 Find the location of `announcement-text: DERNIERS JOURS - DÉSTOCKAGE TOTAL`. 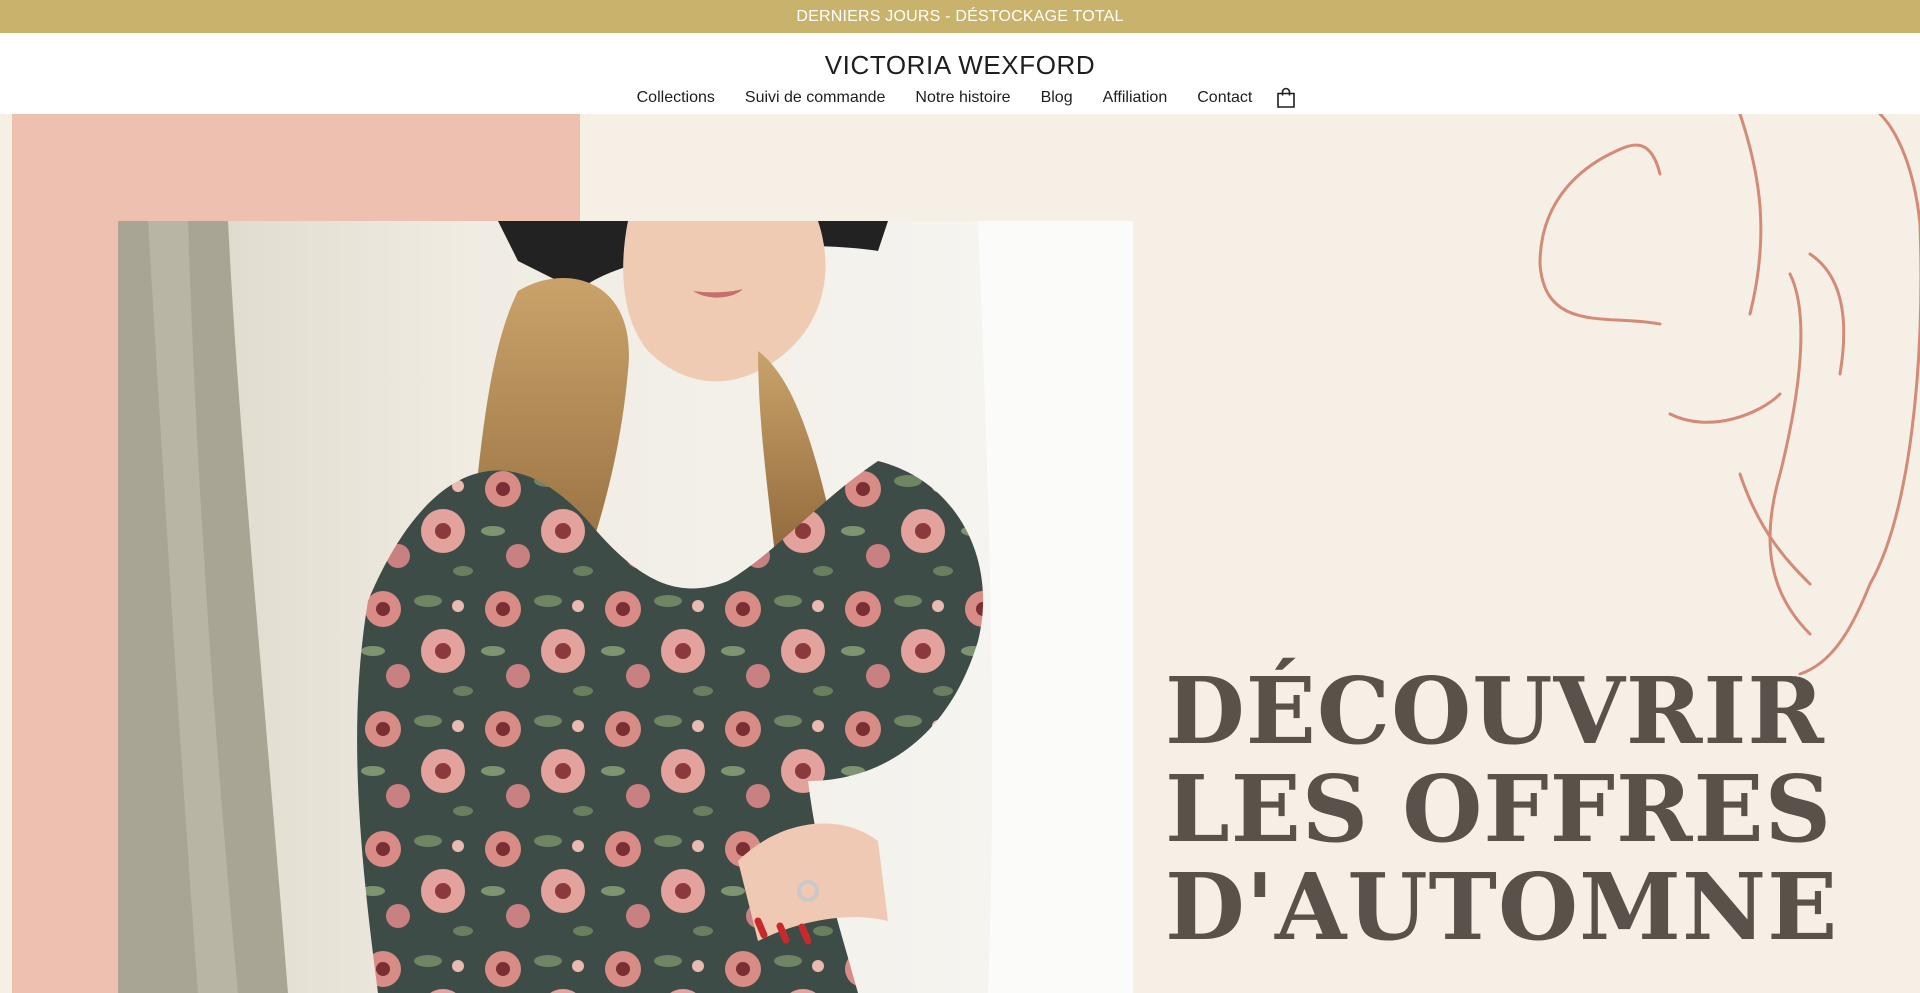

announcement-text: DERNIERS JOURS - DÉSTOCKAGE TOTAL is located at coordinates (960, 16).